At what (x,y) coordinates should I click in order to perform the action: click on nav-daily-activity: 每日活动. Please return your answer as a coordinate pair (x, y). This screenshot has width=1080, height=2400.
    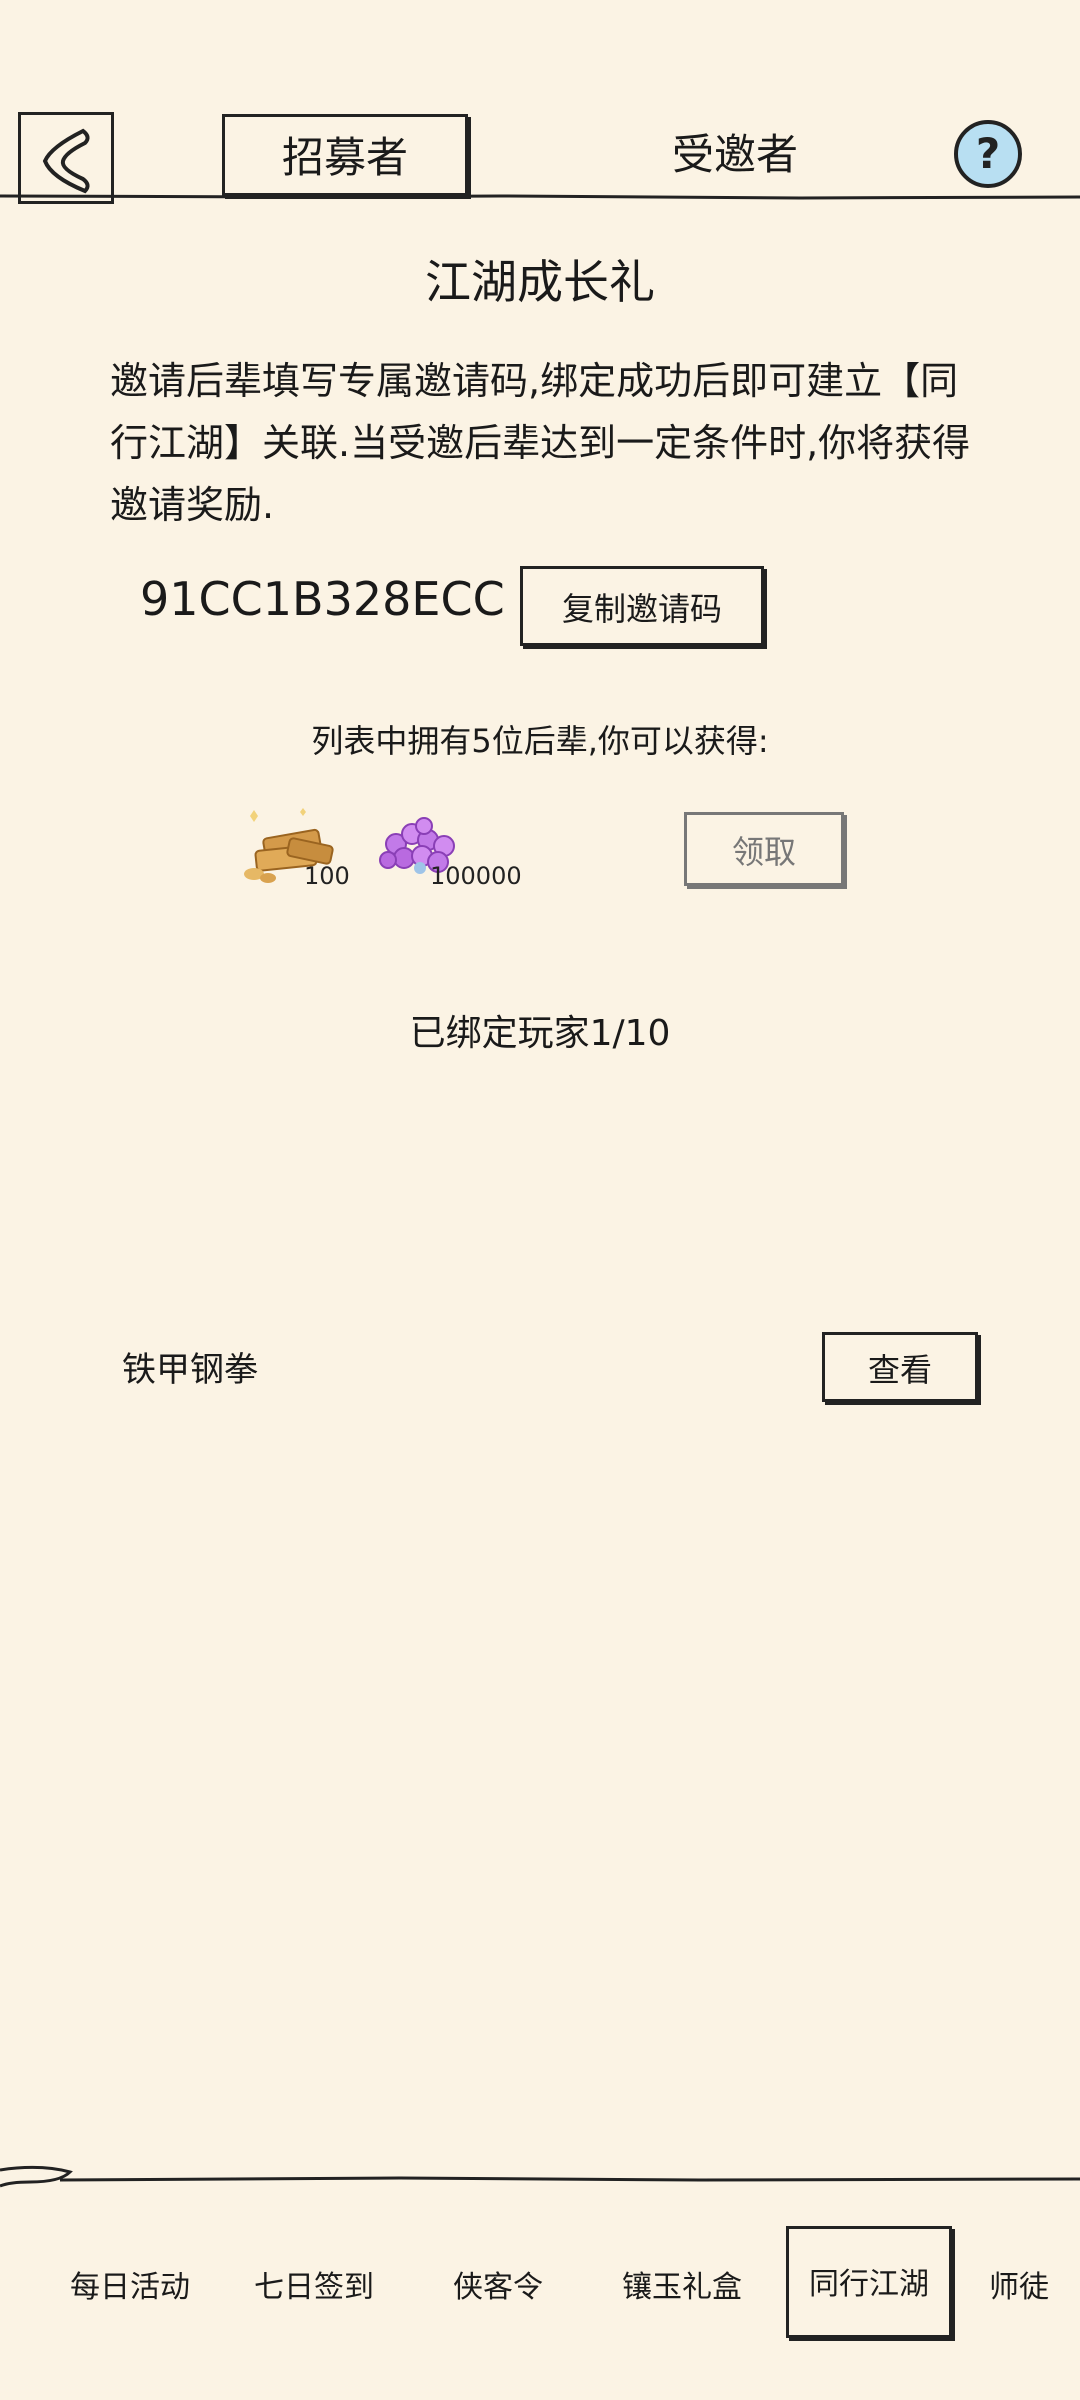
    Looking at the image, I should click on (130, 2288).